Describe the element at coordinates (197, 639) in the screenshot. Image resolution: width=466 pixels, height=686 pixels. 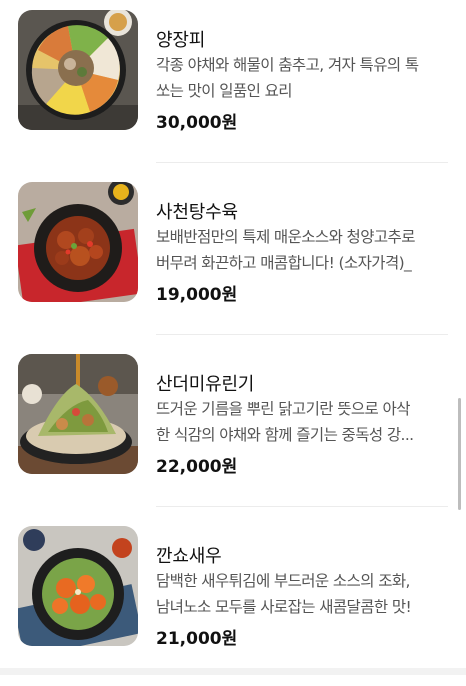
I see `menu-item-price: 21,000원` at that location.